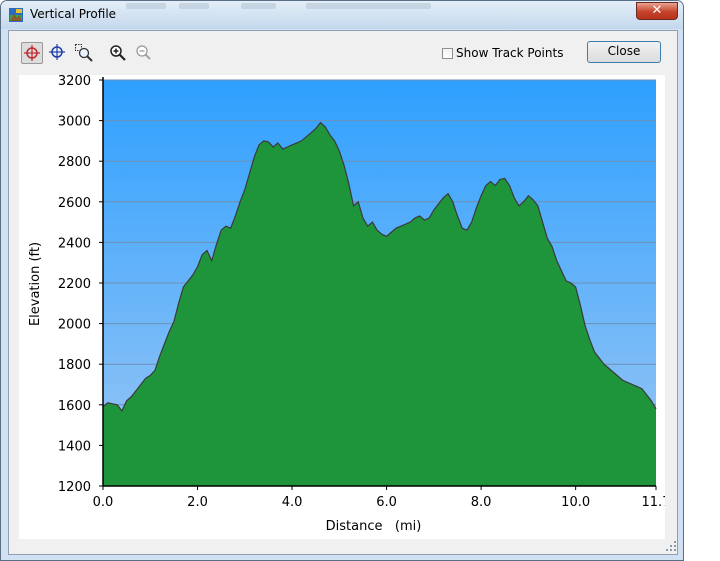 The height and width of the screenshot is (561, 720). Describe the element at coordinates (74, 325) in the screenshot. I see `y-tick-label: 2000` at that location.